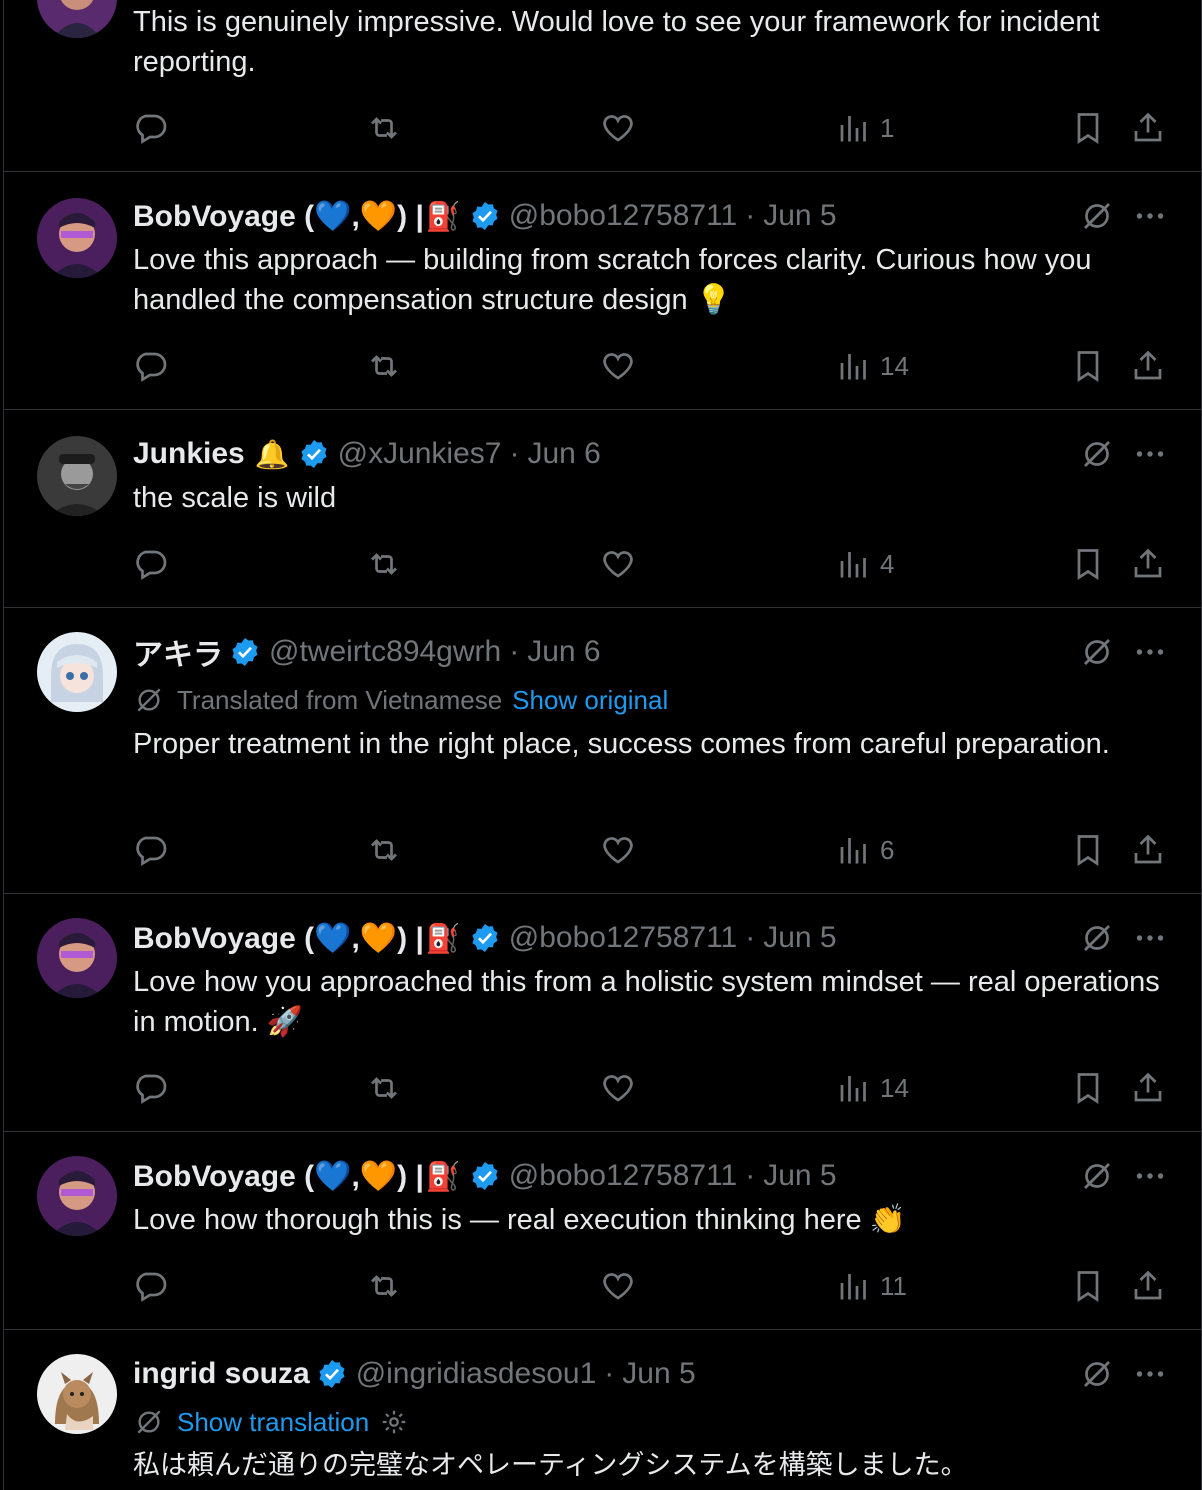 Image resolution: width=1202 pixels, height=1490 pixels. Describe the element at coordinates (871, 1286) in the screenshot. I see `views-button: 11` at that location.